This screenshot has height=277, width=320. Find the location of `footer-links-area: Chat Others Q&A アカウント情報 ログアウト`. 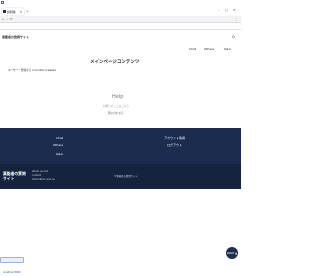

footer-links-area: Chat Others Q&A アカウント情報 ログアウト is located at coordinates (120, 146).